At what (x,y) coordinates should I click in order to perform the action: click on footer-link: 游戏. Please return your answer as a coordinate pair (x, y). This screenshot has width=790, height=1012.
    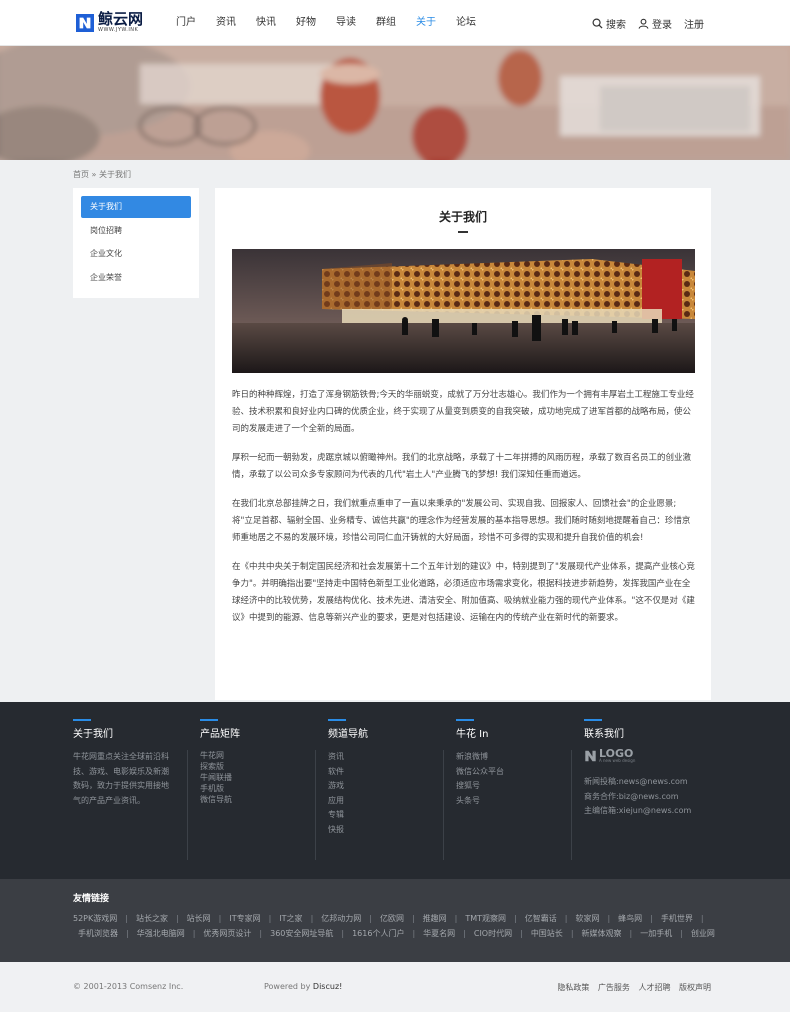
    Looking at the image, I should click on (348, 786).